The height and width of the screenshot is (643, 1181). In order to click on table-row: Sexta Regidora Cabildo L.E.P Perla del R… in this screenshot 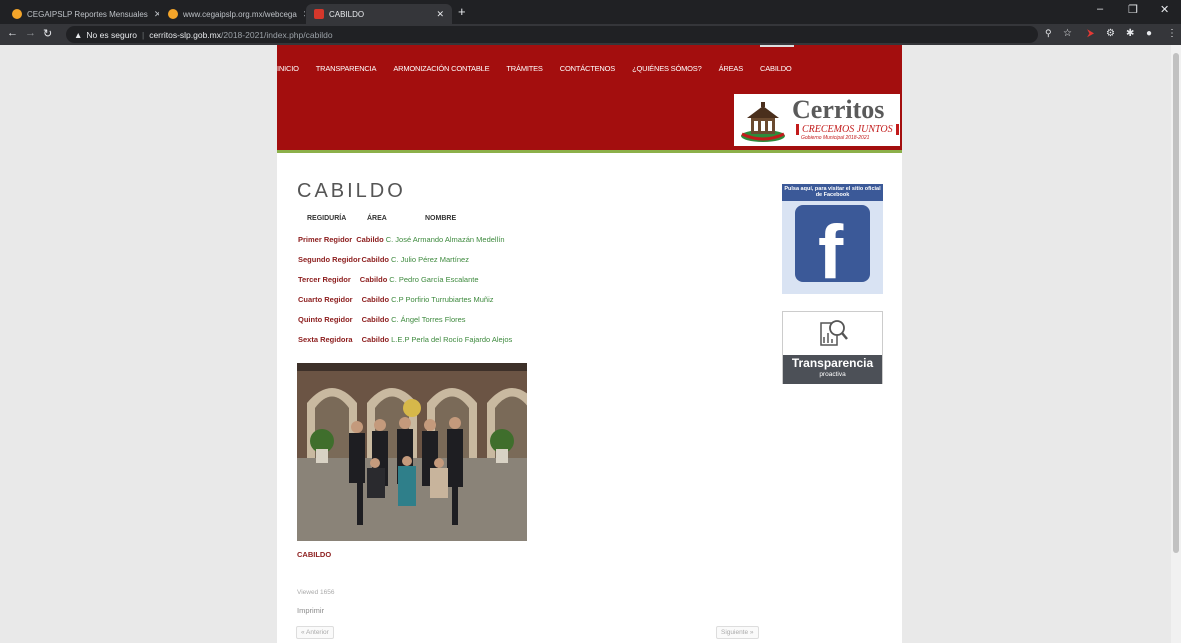, I will do `click(405, 339)`.